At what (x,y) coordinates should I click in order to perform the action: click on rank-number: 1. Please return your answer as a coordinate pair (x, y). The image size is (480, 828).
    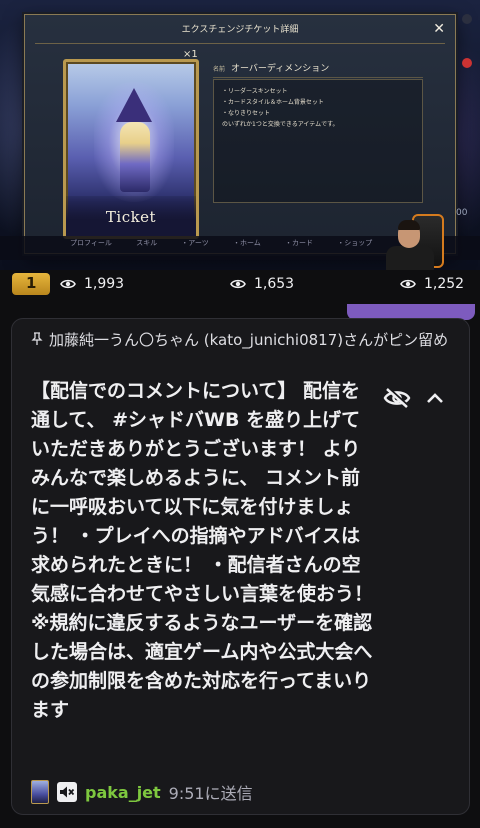
    Looking at the image, I should click on (31, 283).